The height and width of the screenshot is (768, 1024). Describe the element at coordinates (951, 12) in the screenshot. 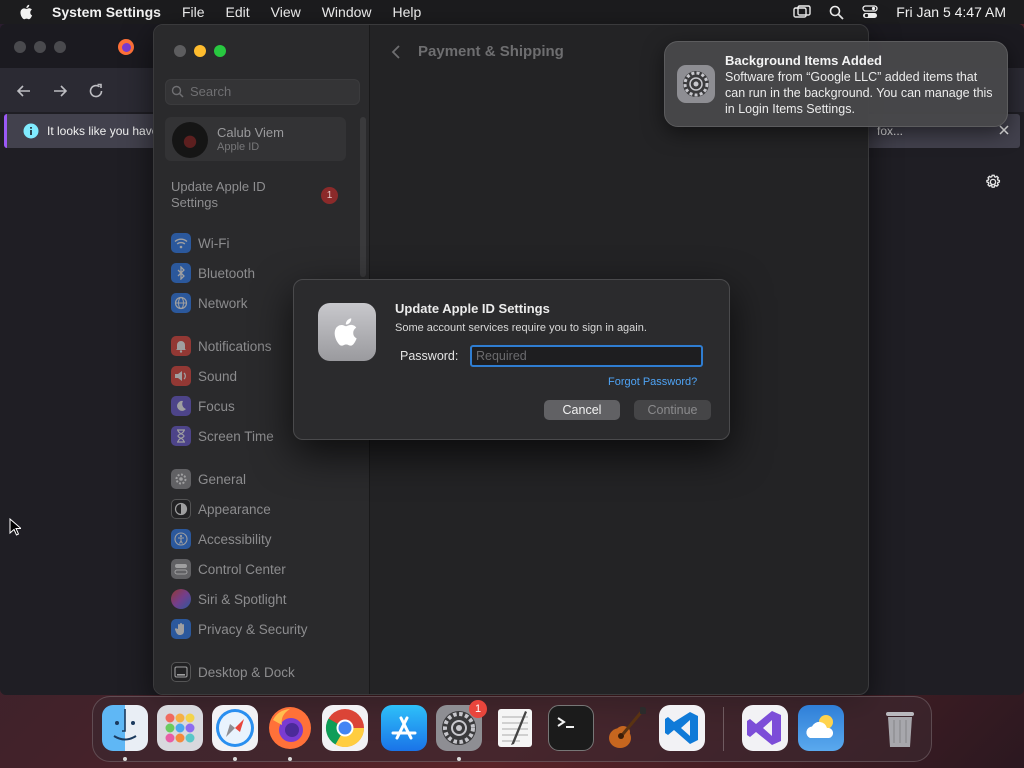

I see `clock: Fri Jan 5 4:47 AM` at that location.